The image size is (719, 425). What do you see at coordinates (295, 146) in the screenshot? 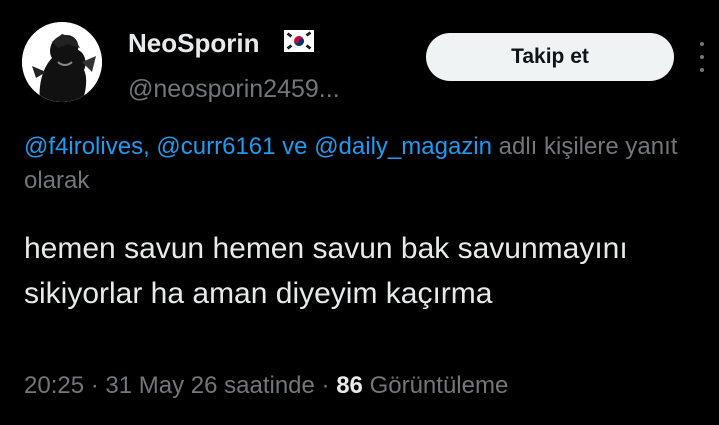
I see `mention-separator: ve` at bounding box center [295, 146].